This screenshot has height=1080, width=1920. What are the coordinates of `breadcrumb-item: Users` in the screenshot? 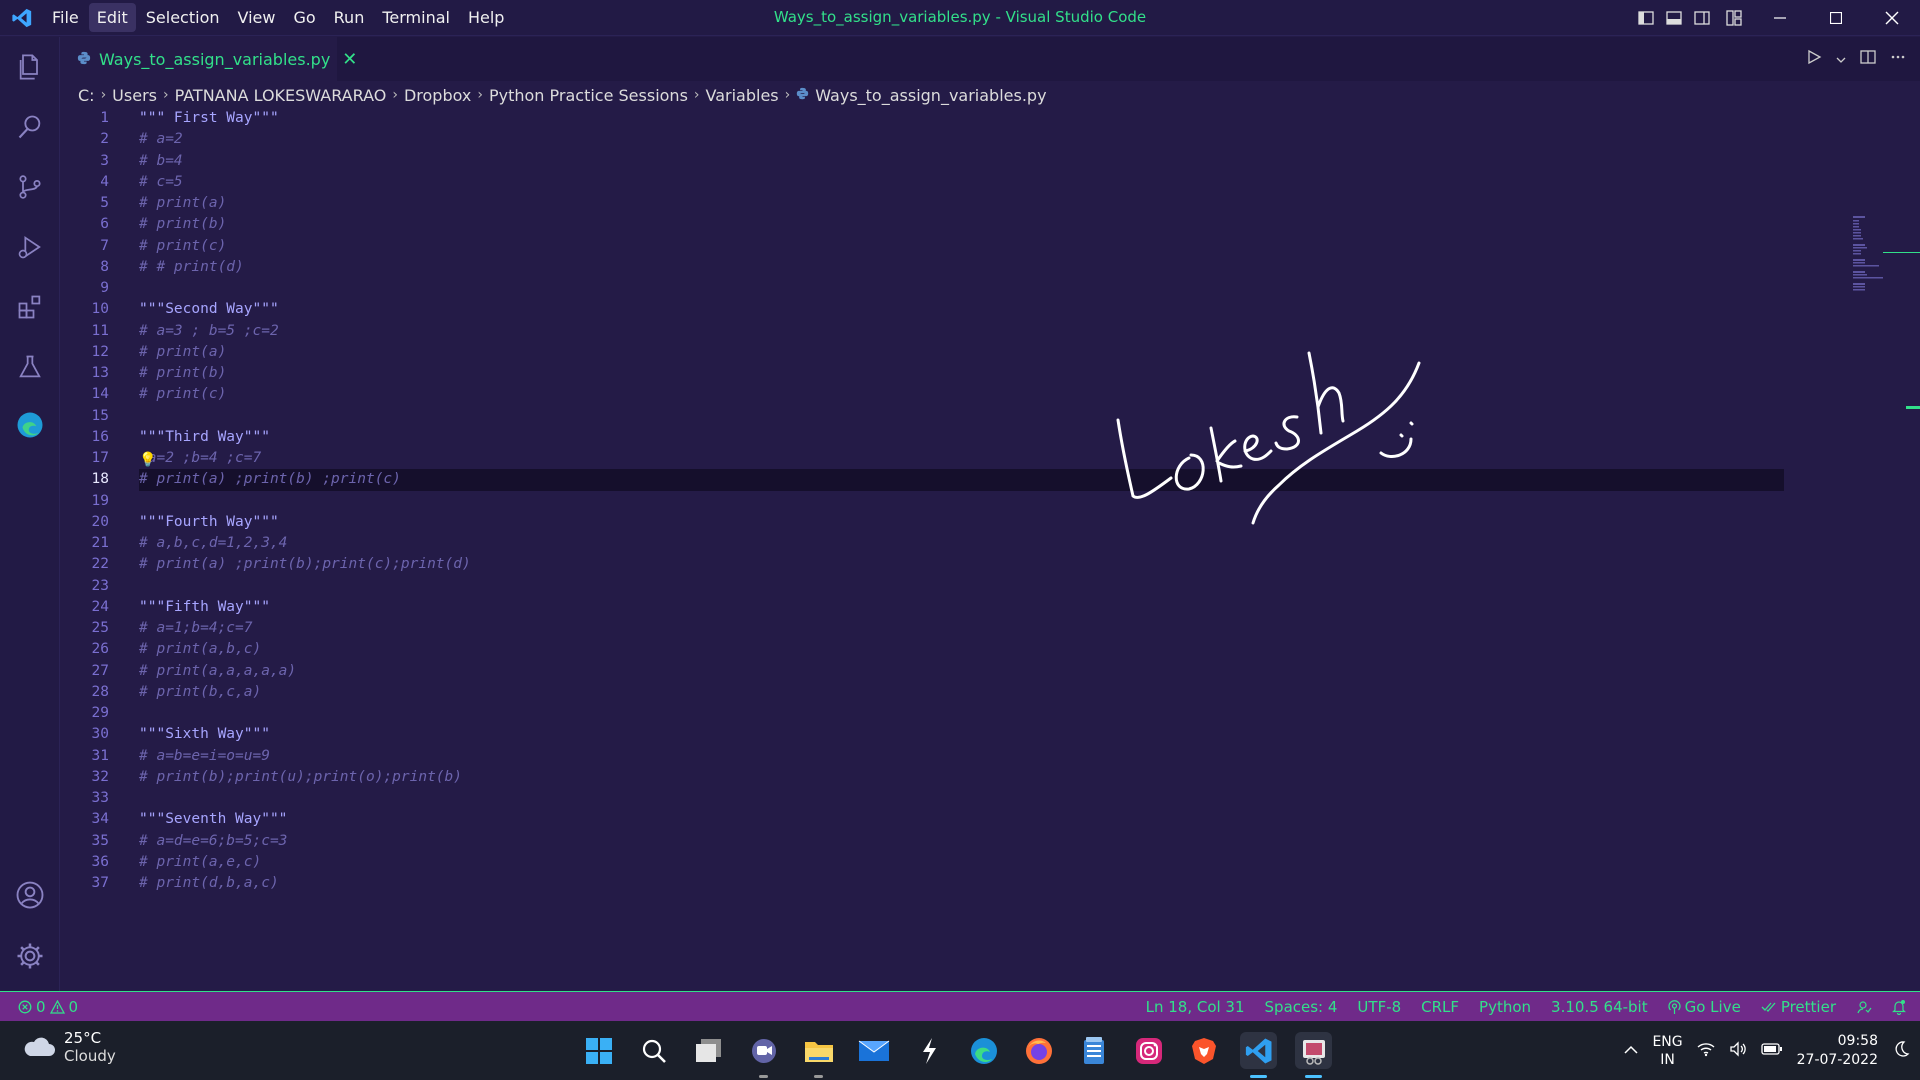 It's located at (134, 95).